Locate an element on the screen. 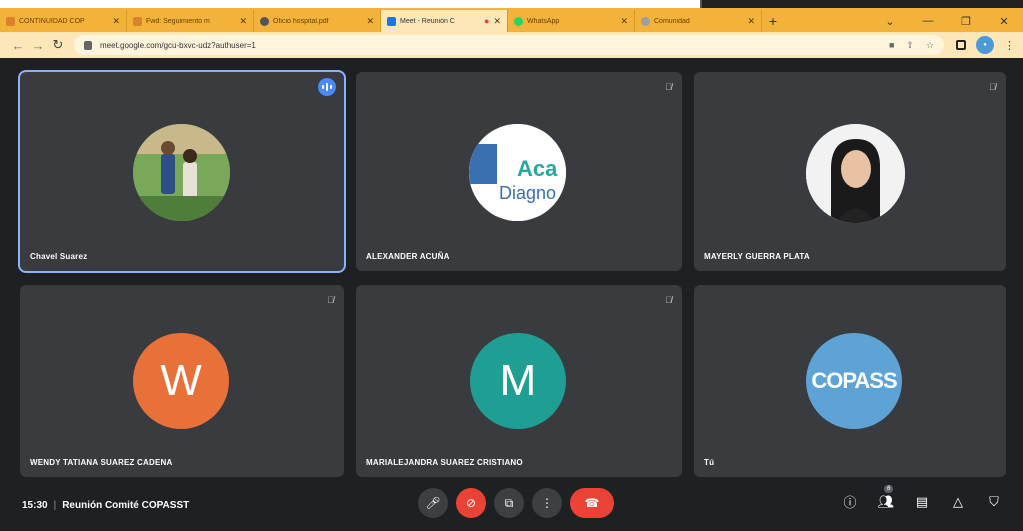 The width and height of the screenshot is (1023, 531). avatar: W is located at coordinates (181, 381).